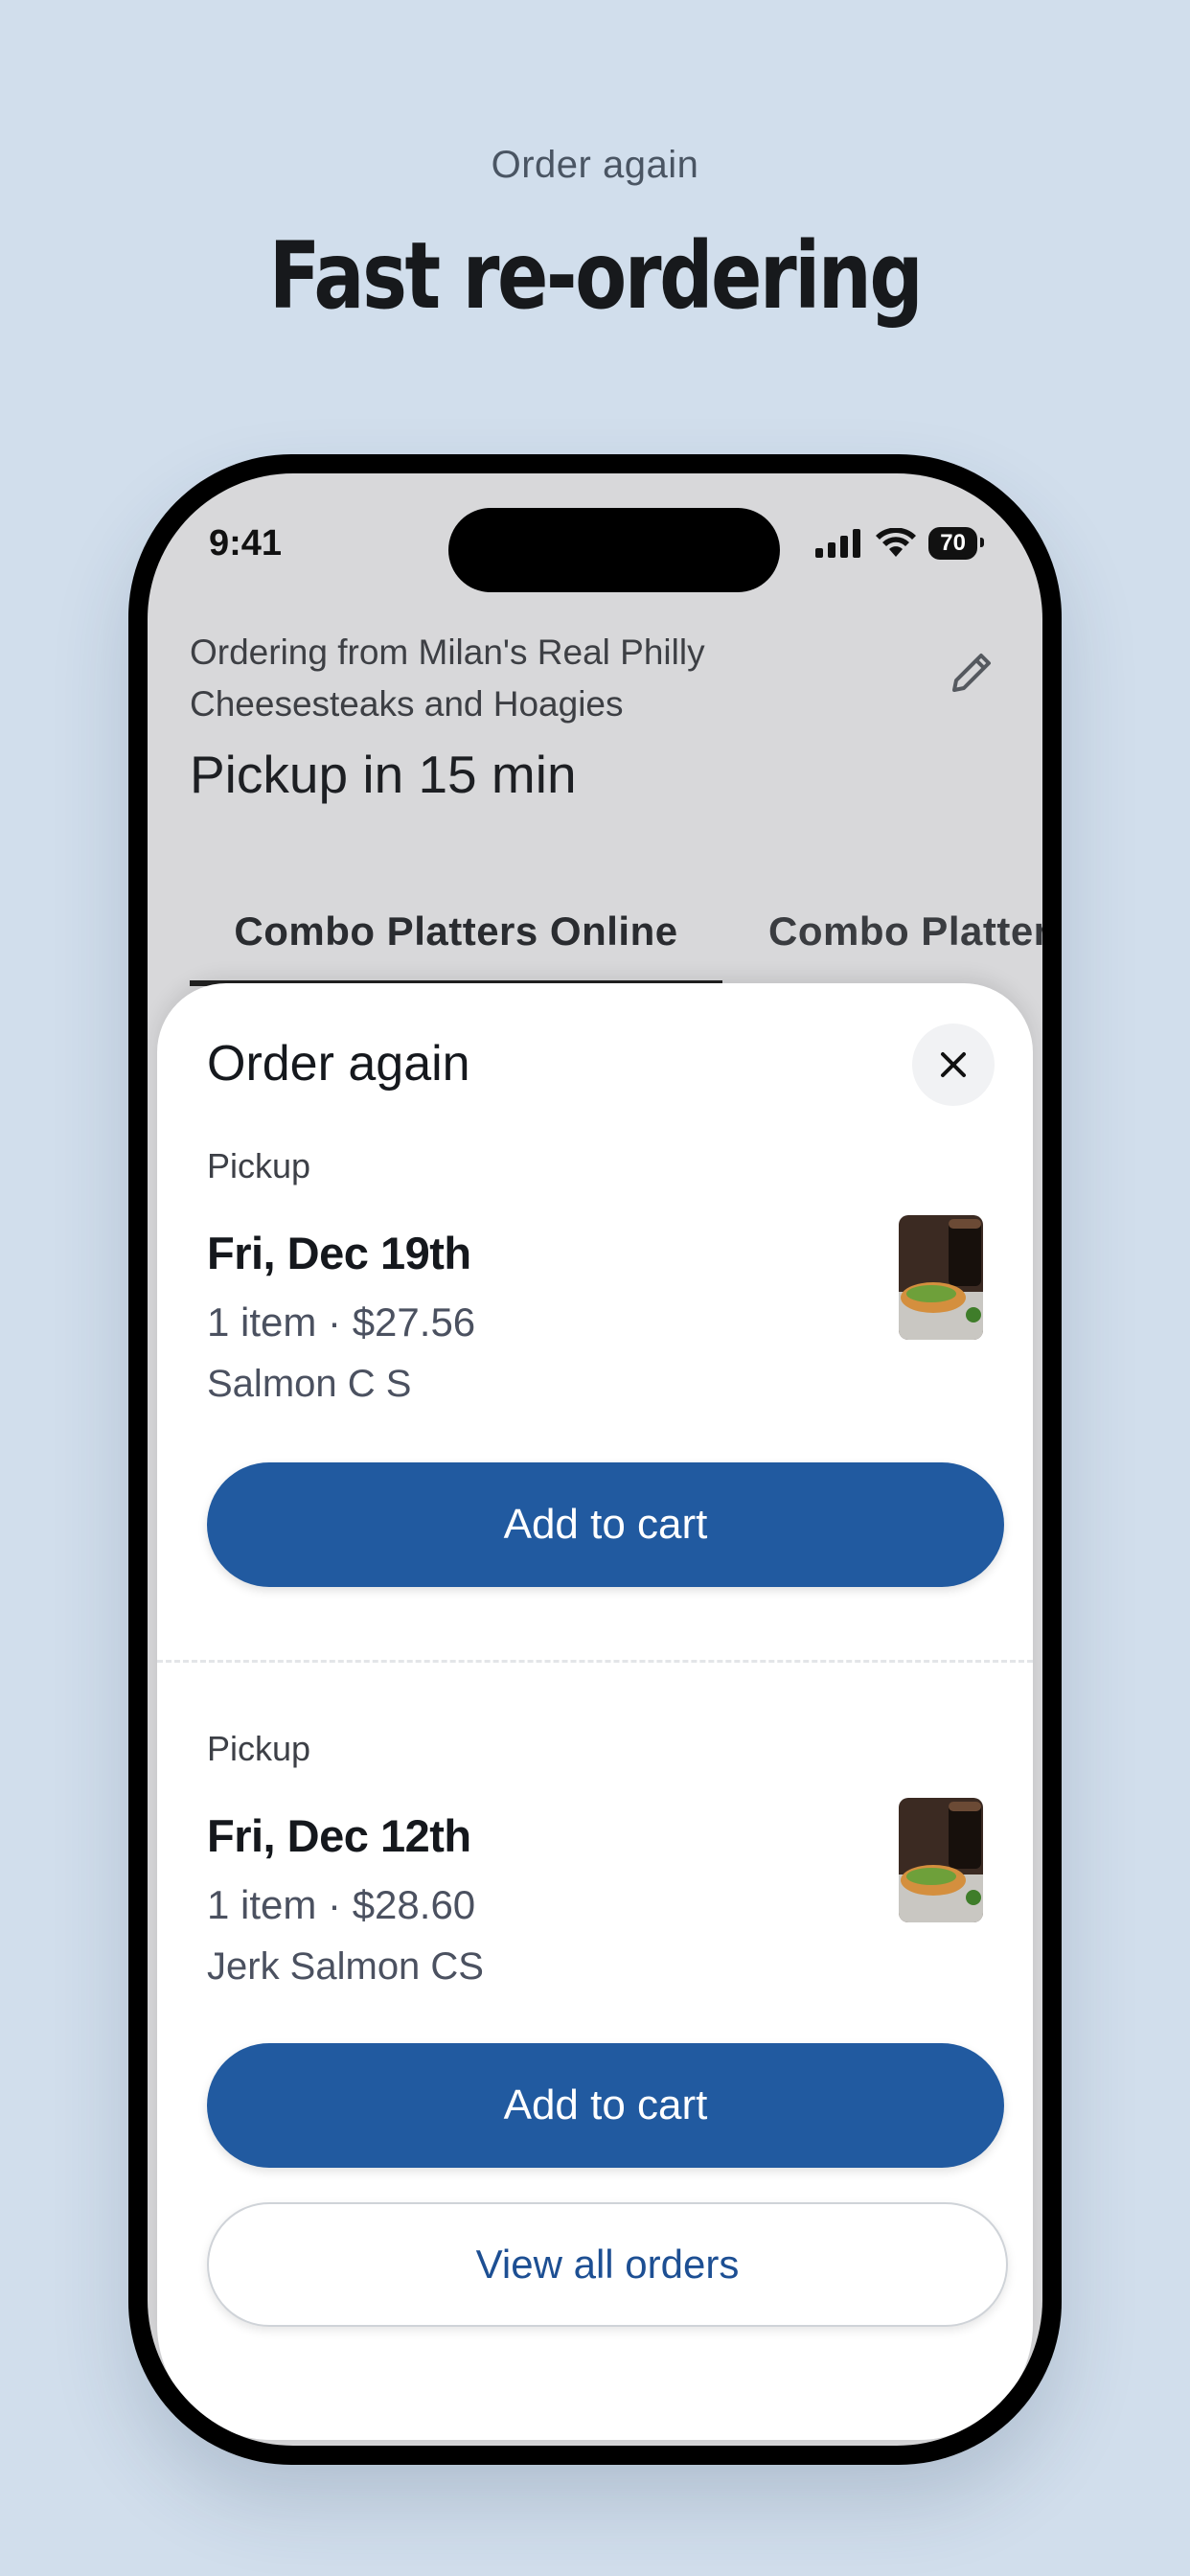 Image resolution: width=1190 pixels, height=2576 pixels. I want to click on order-items: Salmon C S, so click(310, 1384).